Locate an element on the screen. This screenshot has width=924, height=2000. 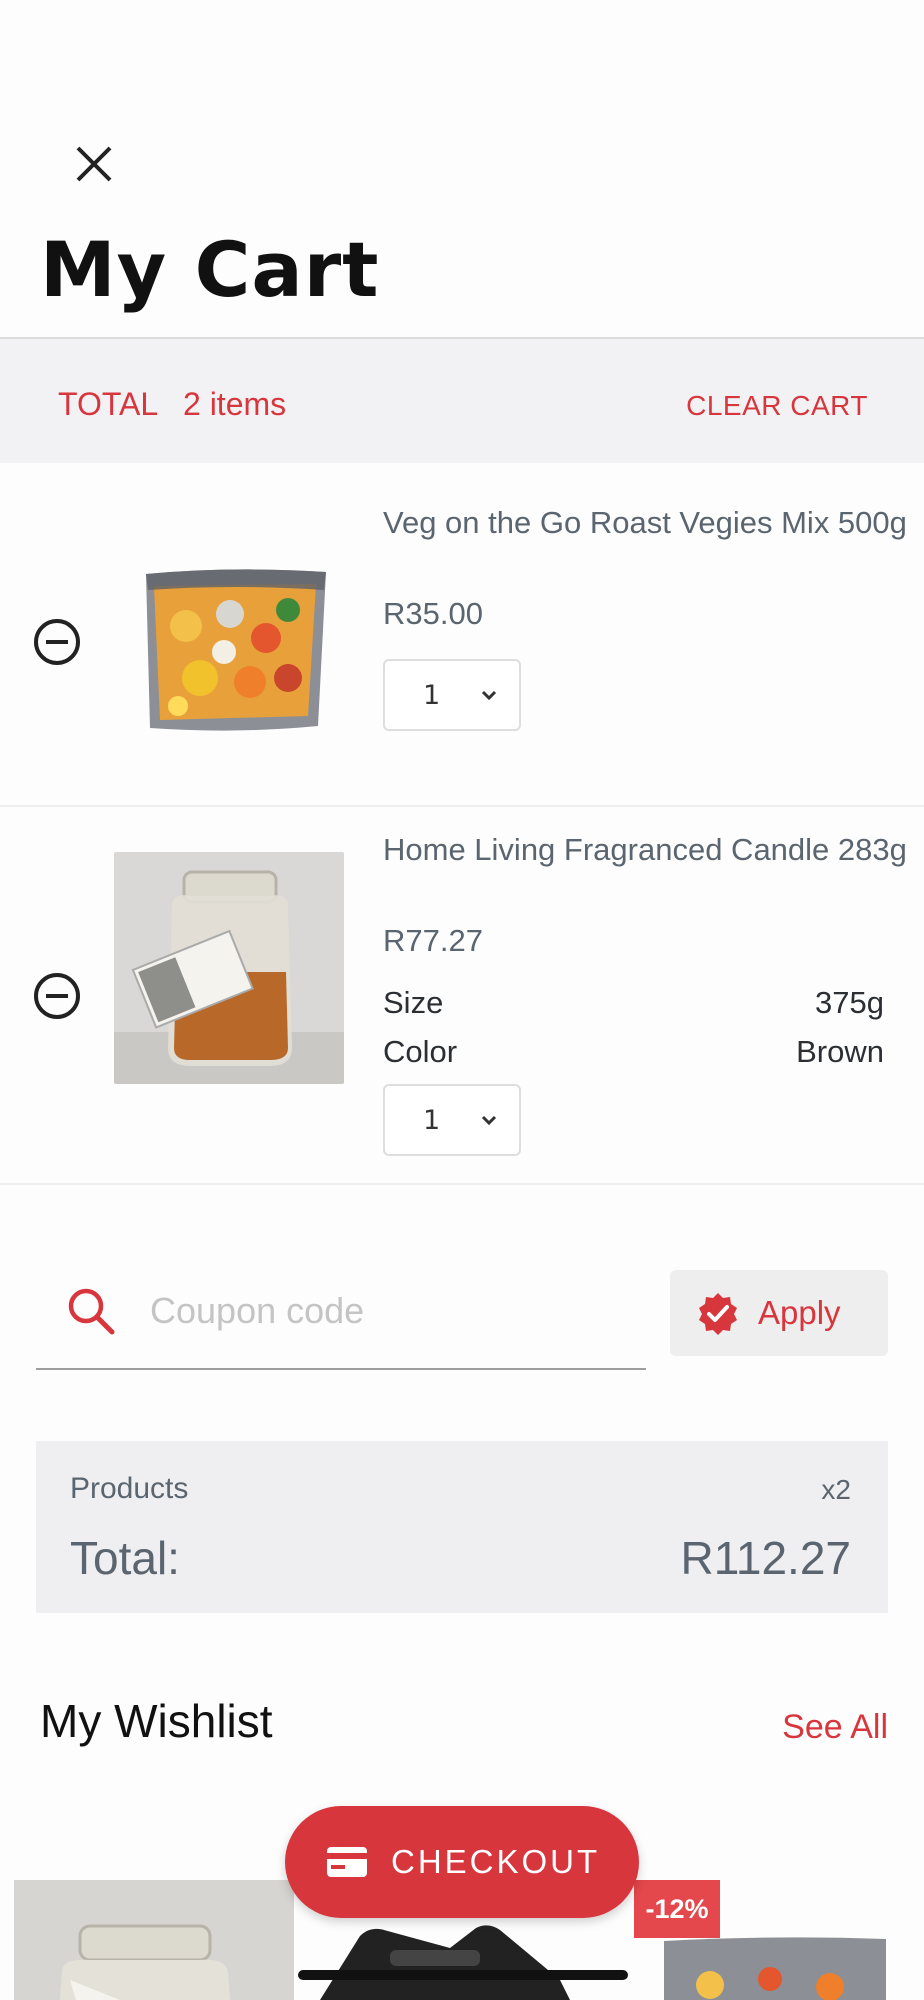
checkout-button: CHECKOUT is located at coordinates (462, 1862).